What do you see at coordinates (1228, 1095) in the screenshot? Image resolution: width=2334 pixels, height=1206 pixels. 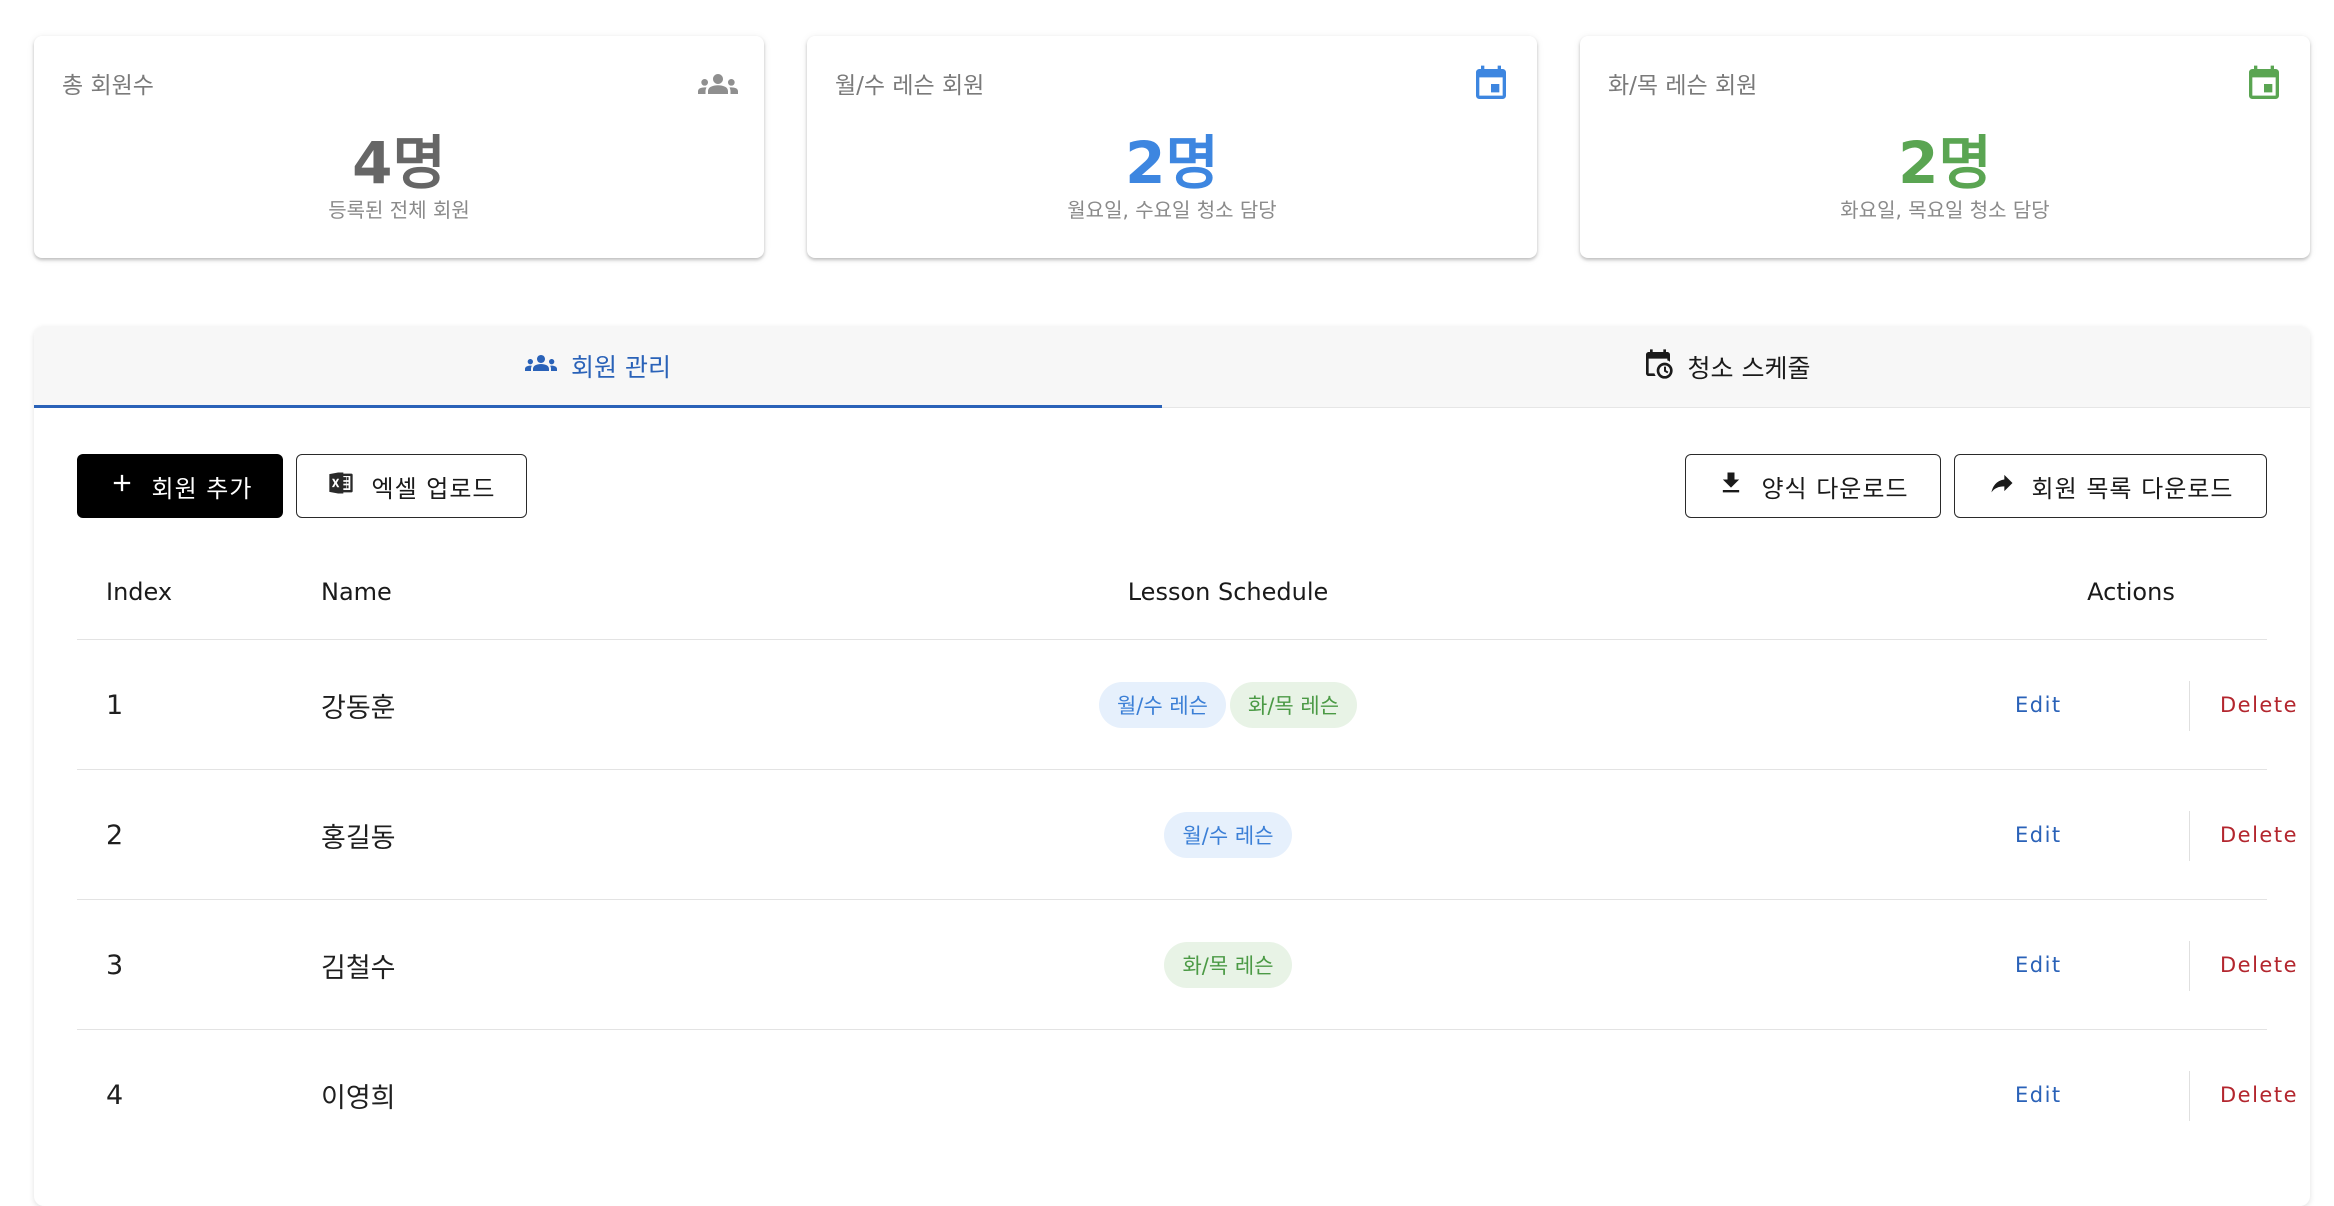 I see `cell-lesson-schedule` at bounding box center [1228, 1095].